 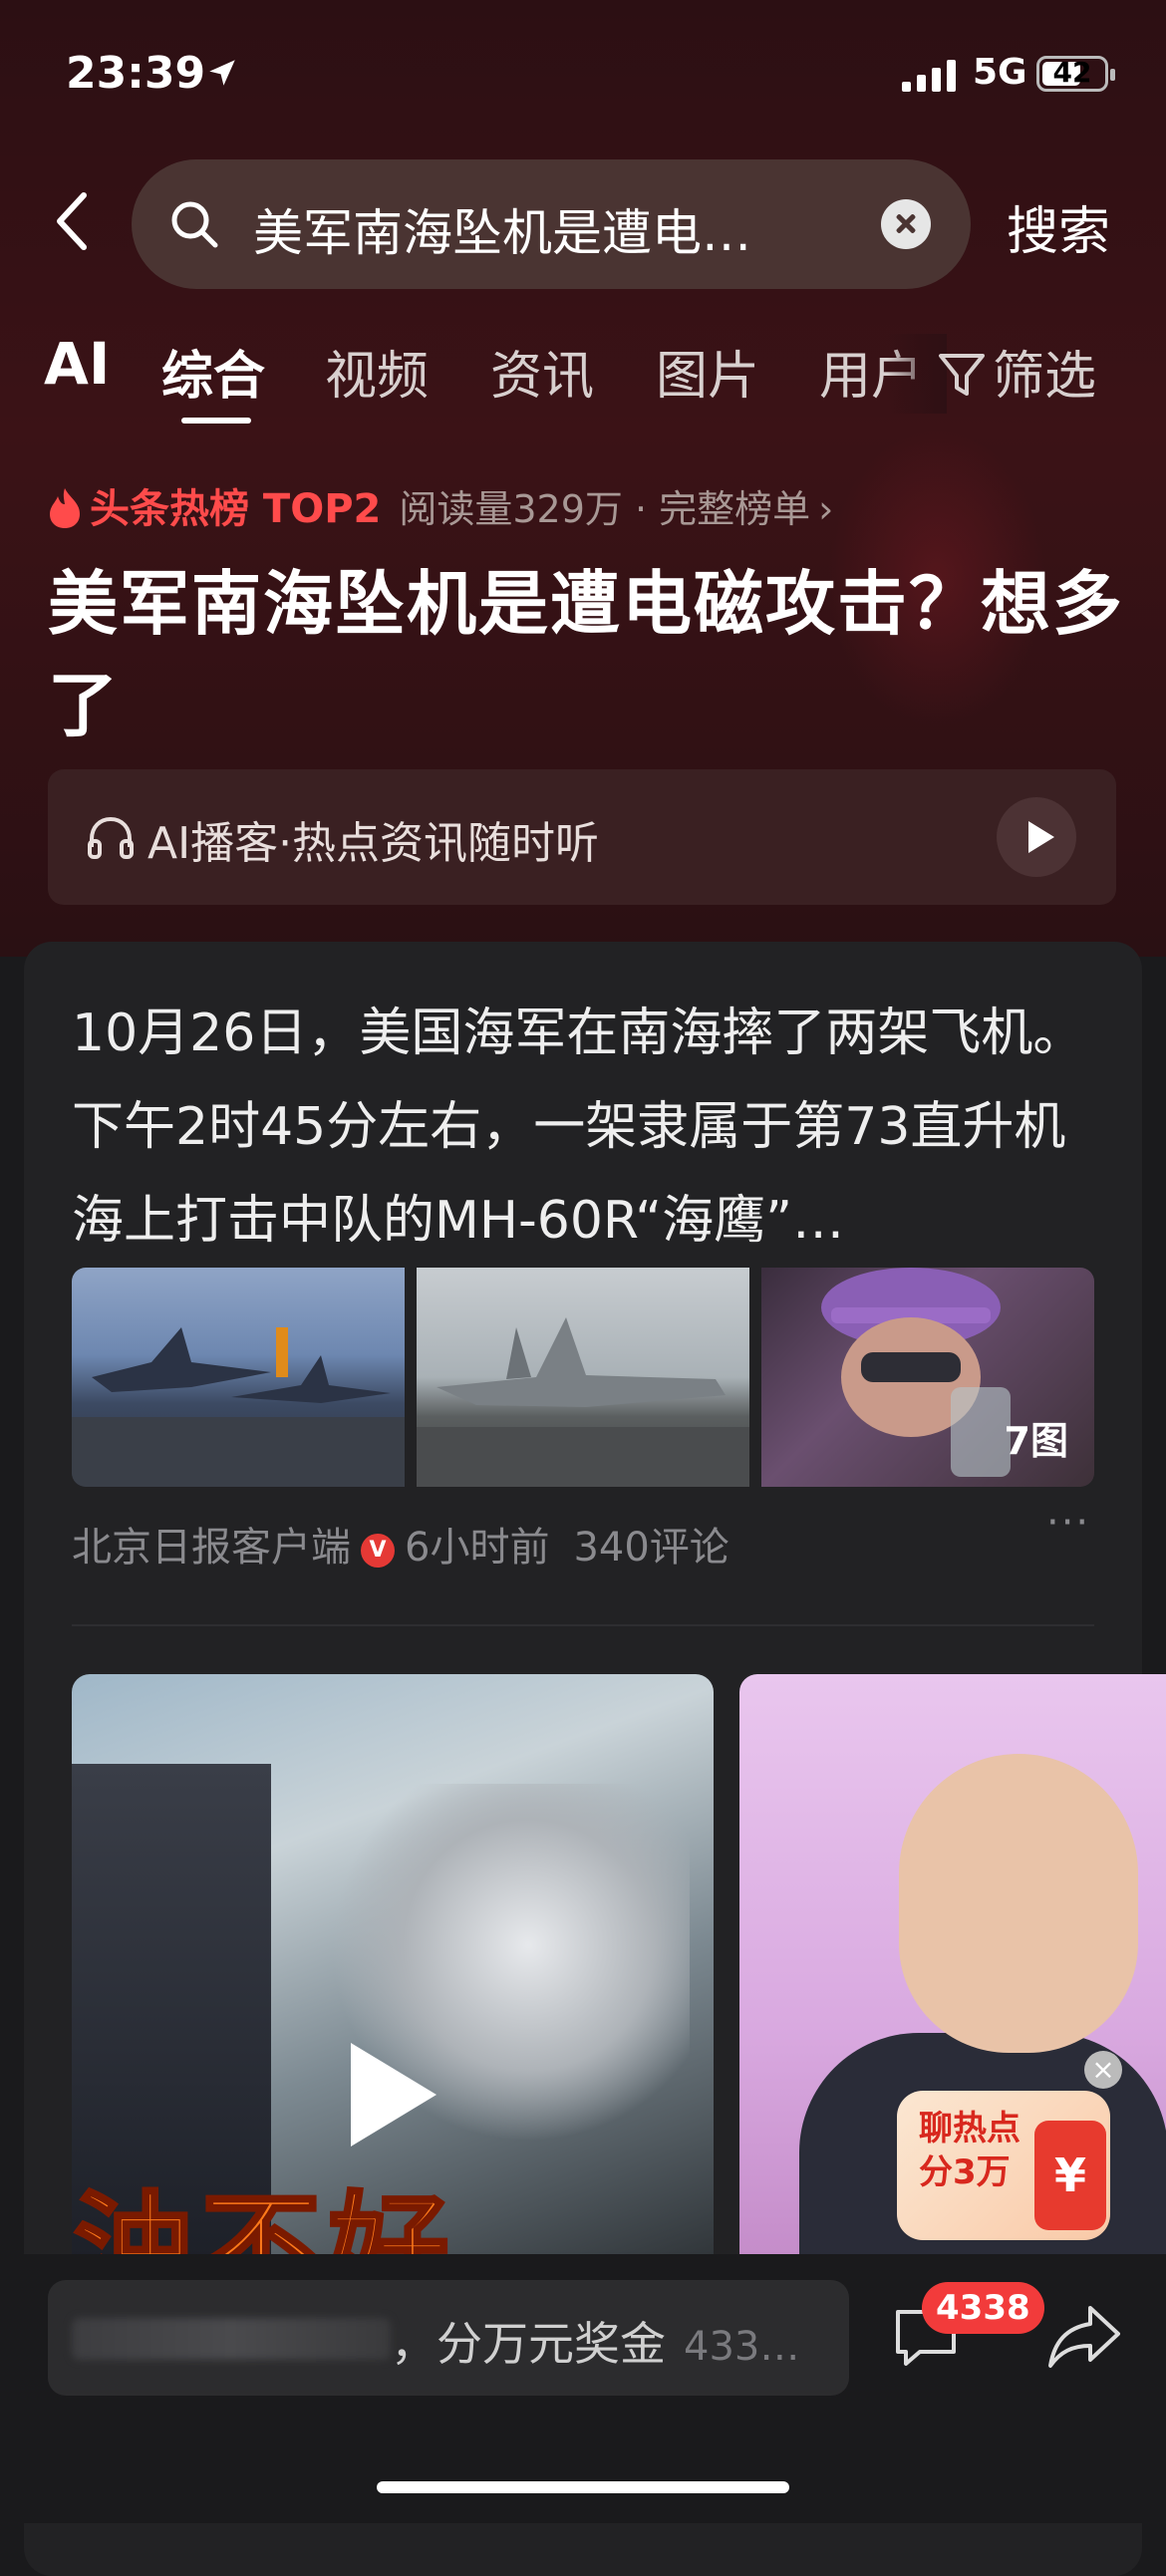 I want to click on tab-video: 视频, so click(x=377, y=371).